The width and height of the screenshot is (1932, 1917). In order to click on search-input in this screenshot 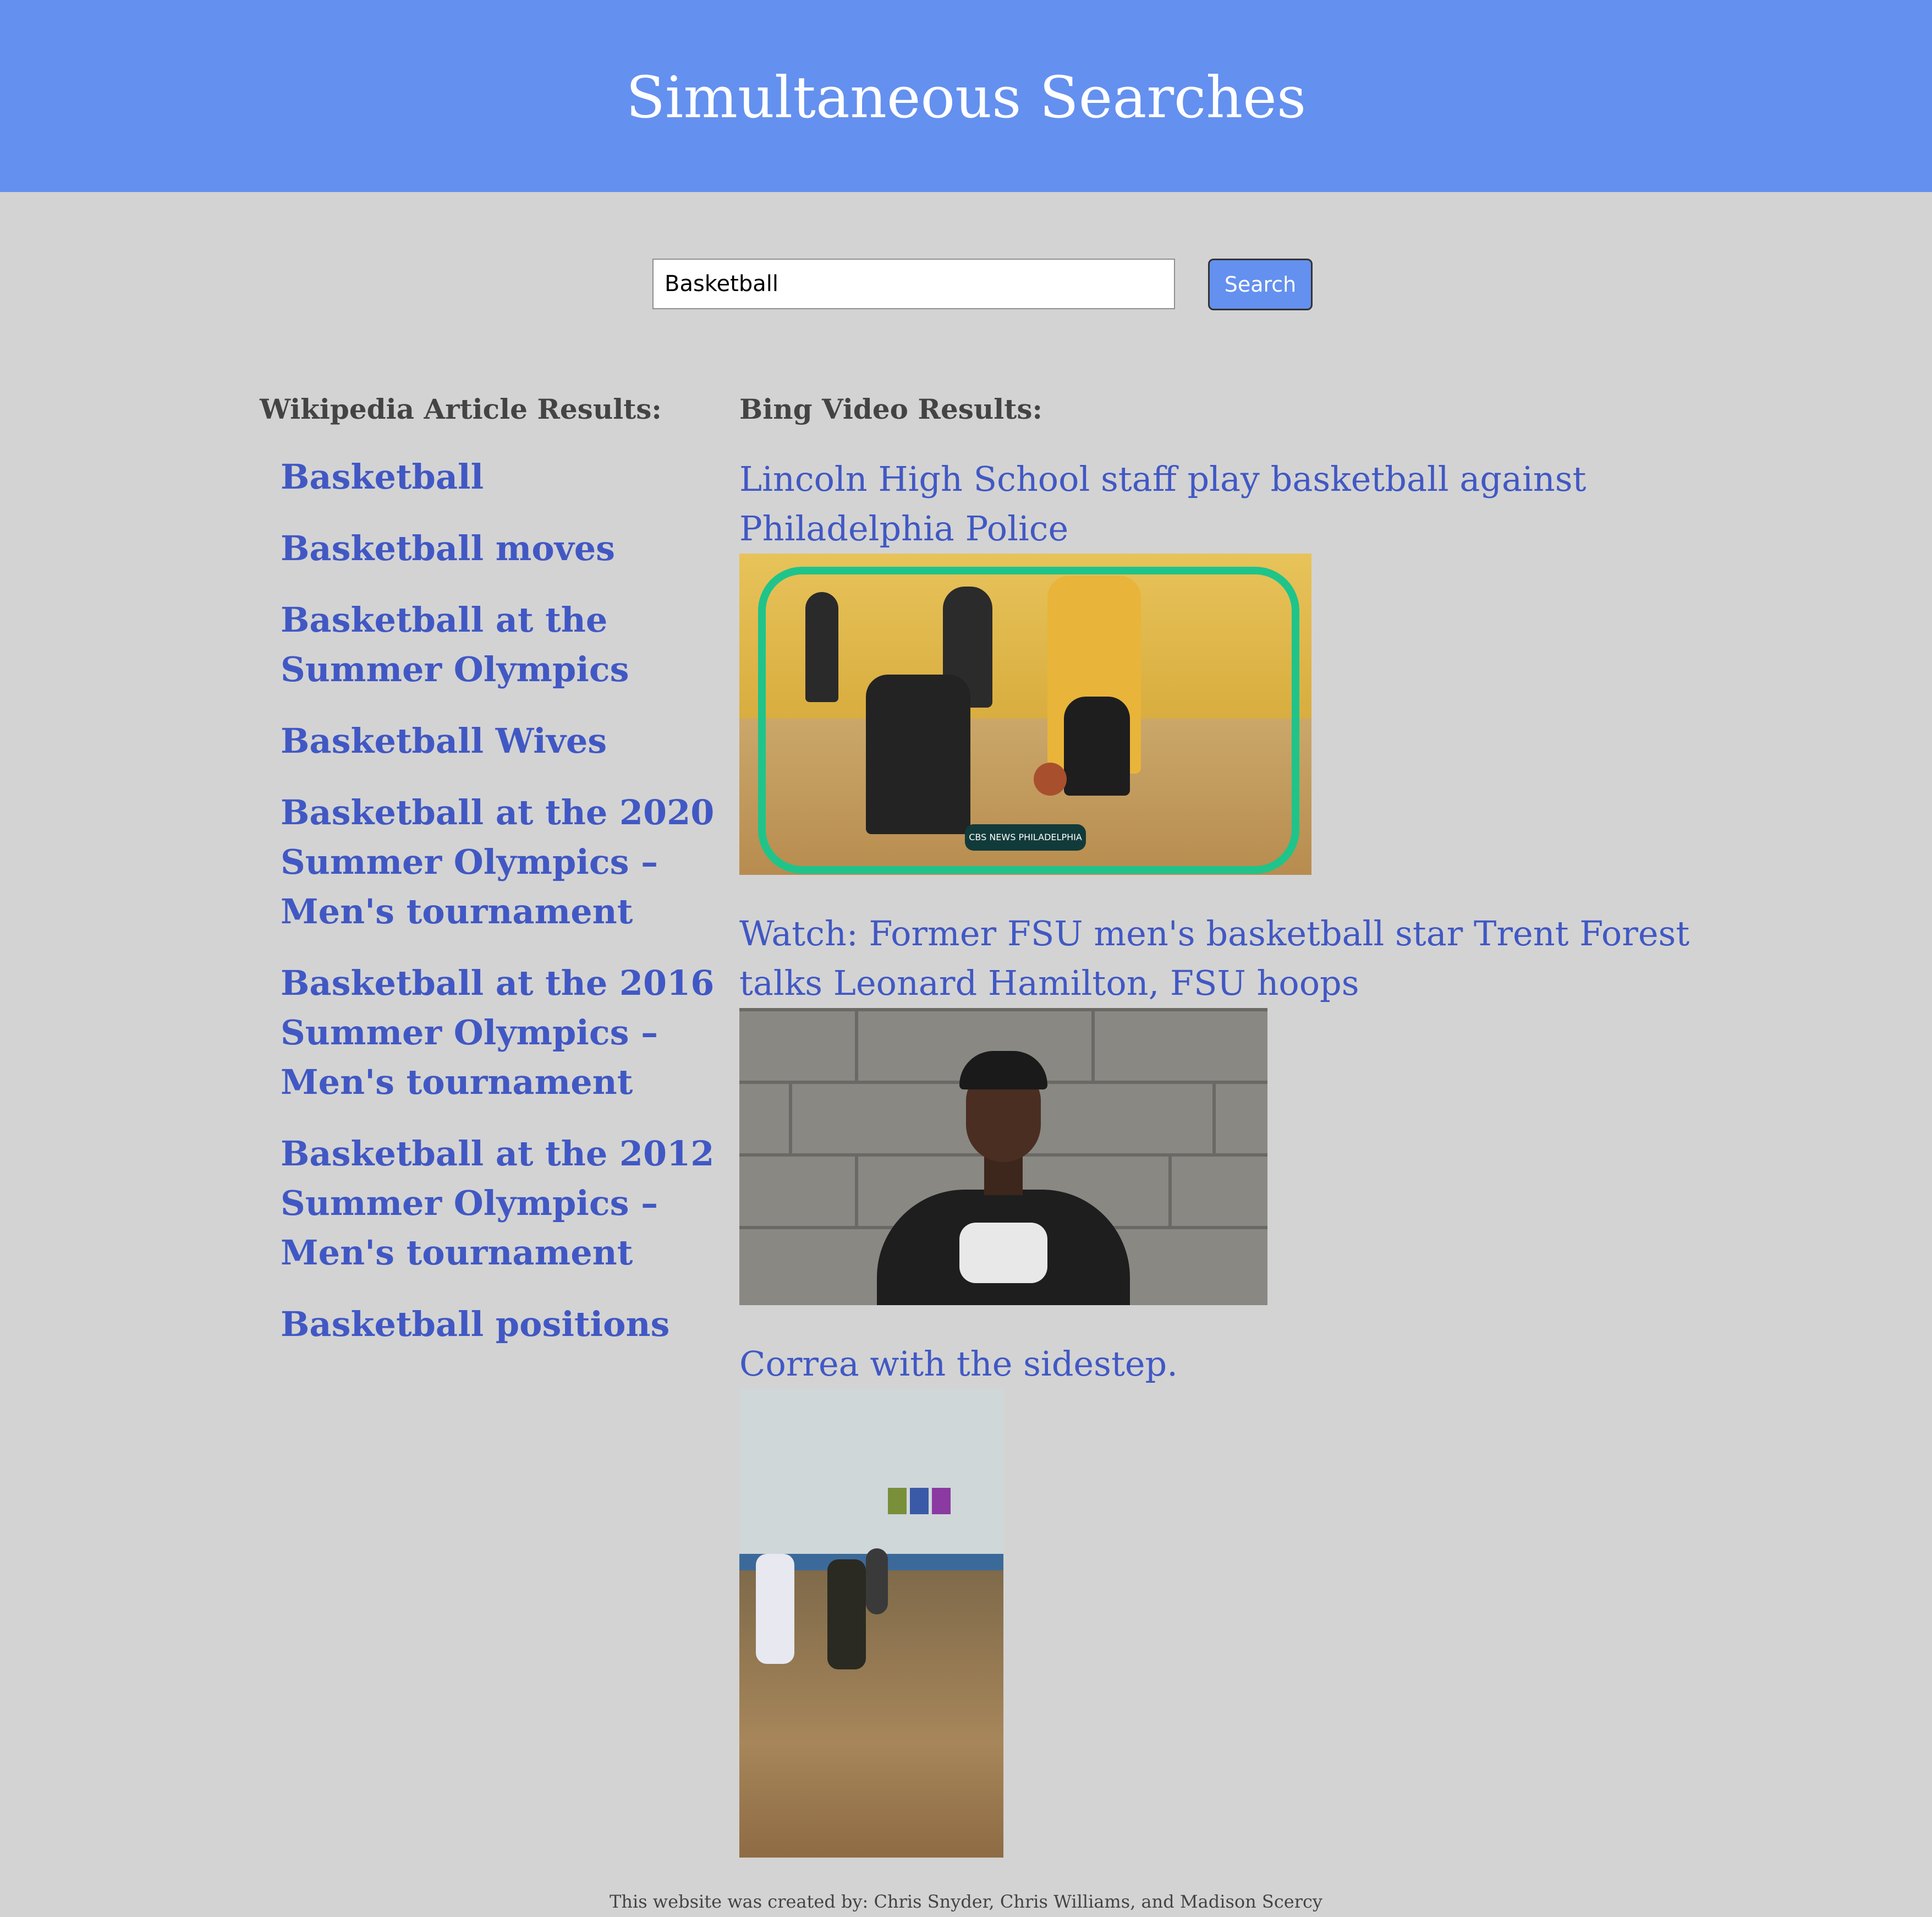, I will do `click(913, 284)`.